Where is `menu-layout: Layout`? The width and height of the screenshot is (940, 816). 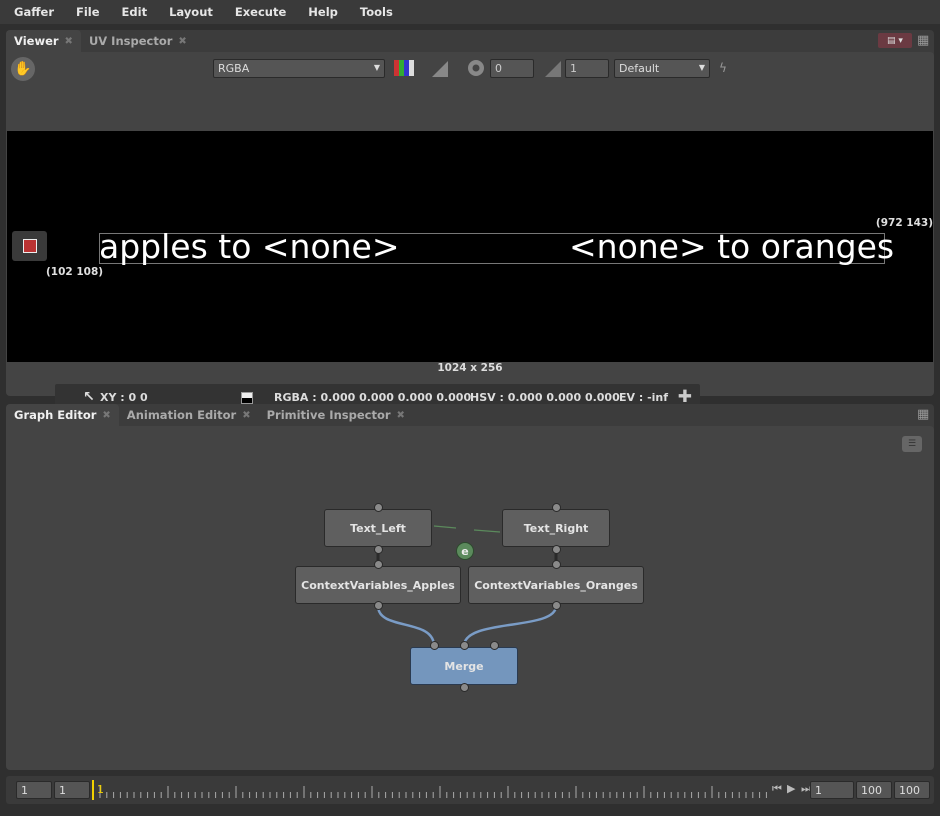 menu-layout: Layout is located at coordinates (191, 12).